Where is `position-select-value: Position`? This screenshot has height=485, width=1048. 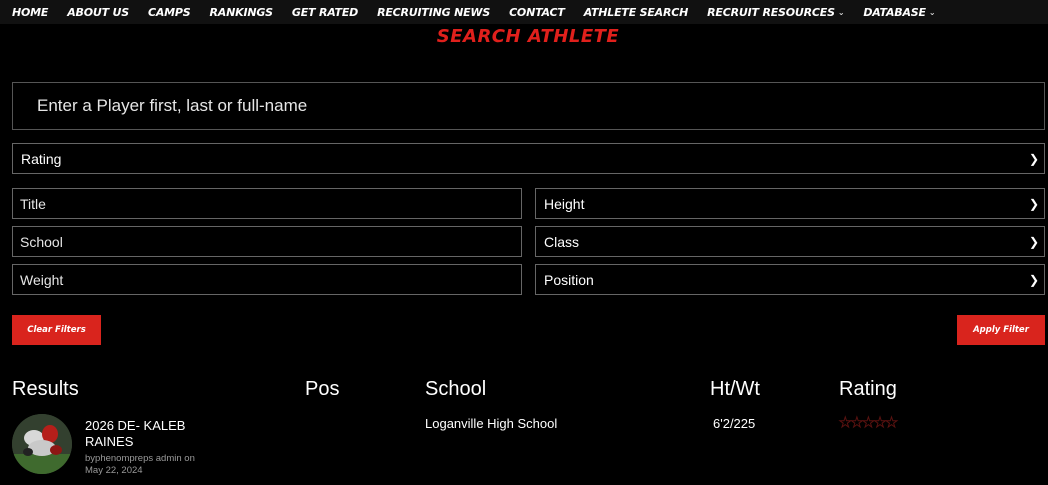
position-select-value: Position is located at coordinates (569, 279).